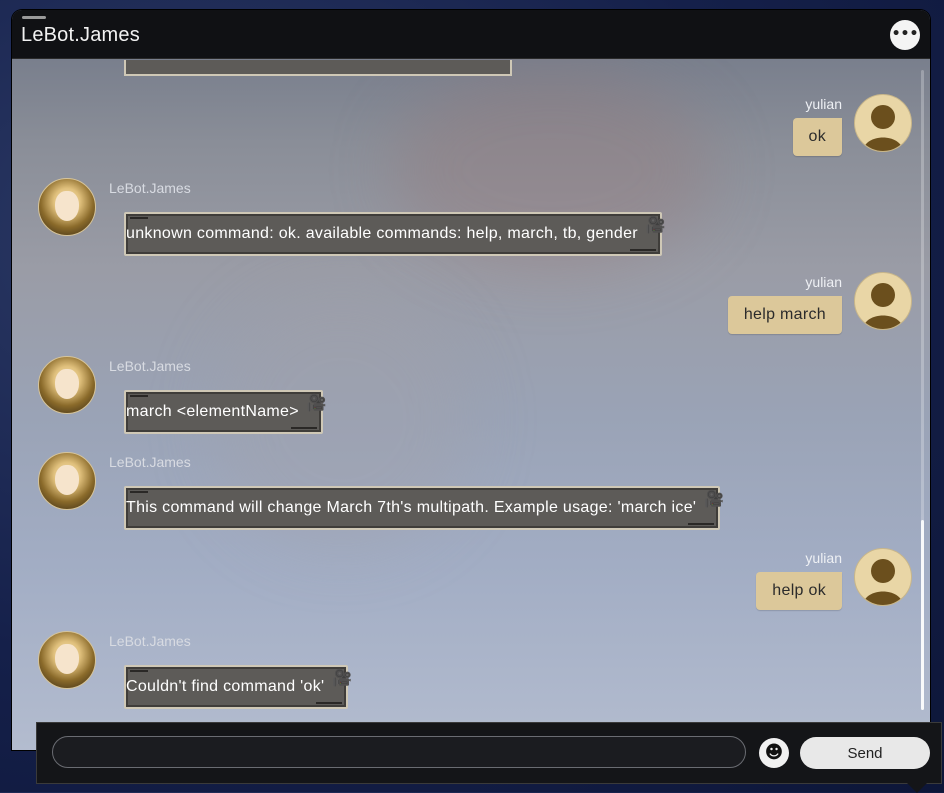 This screenshot has width=944, height=793. What do you see at coordinates (865, 753) in the screenshot?
I see `send-button: Send` at bounding box center [865, 753].